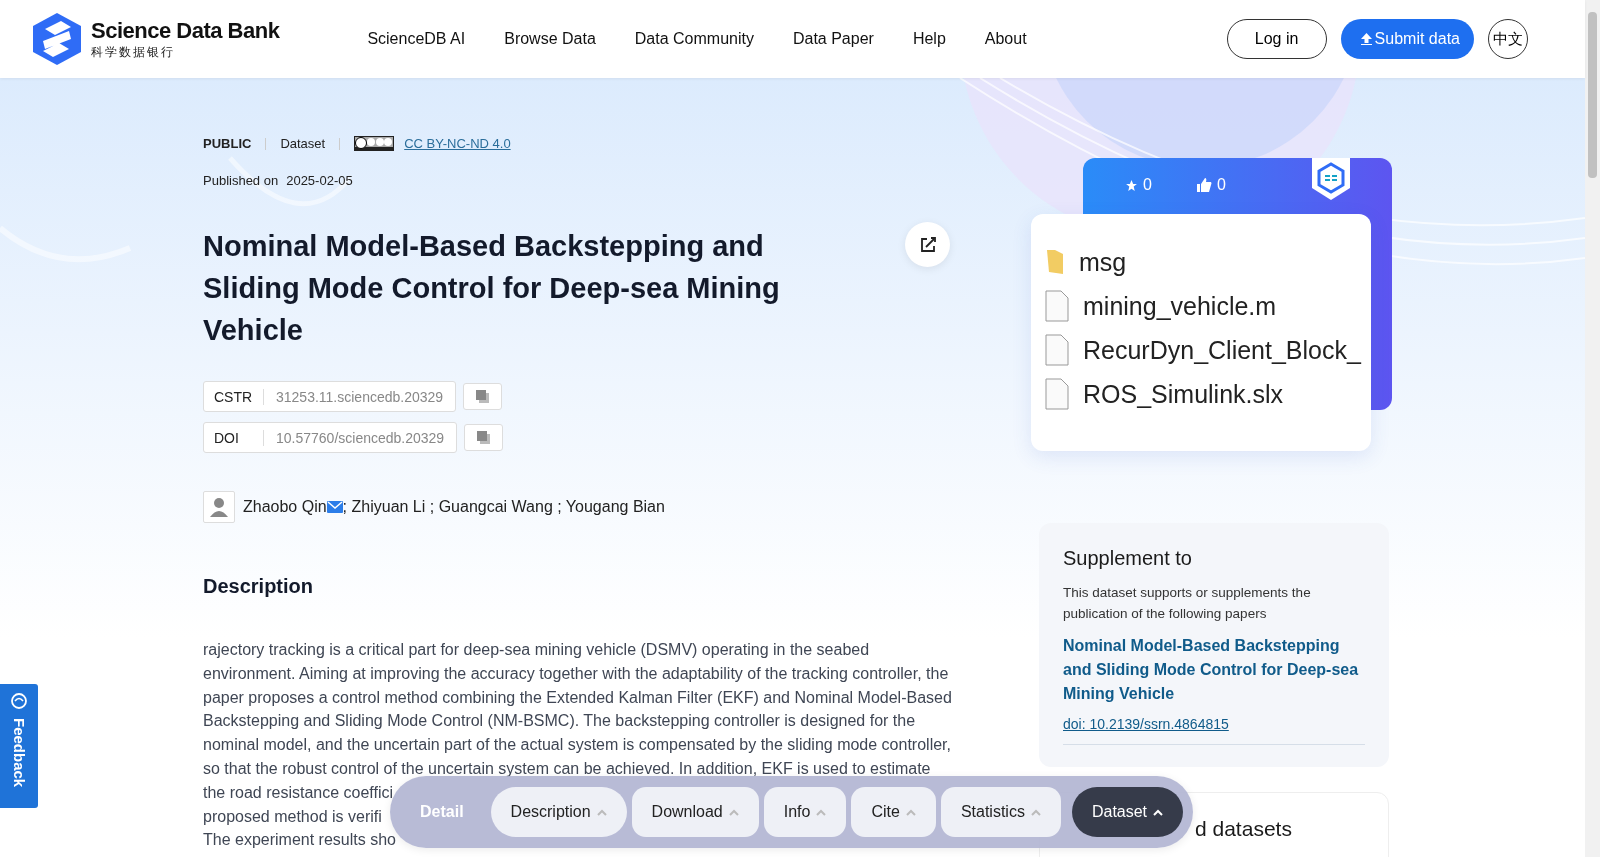  I want to click on identifier-value: 10.57760/sciencedb.20329, so click(360, 437).